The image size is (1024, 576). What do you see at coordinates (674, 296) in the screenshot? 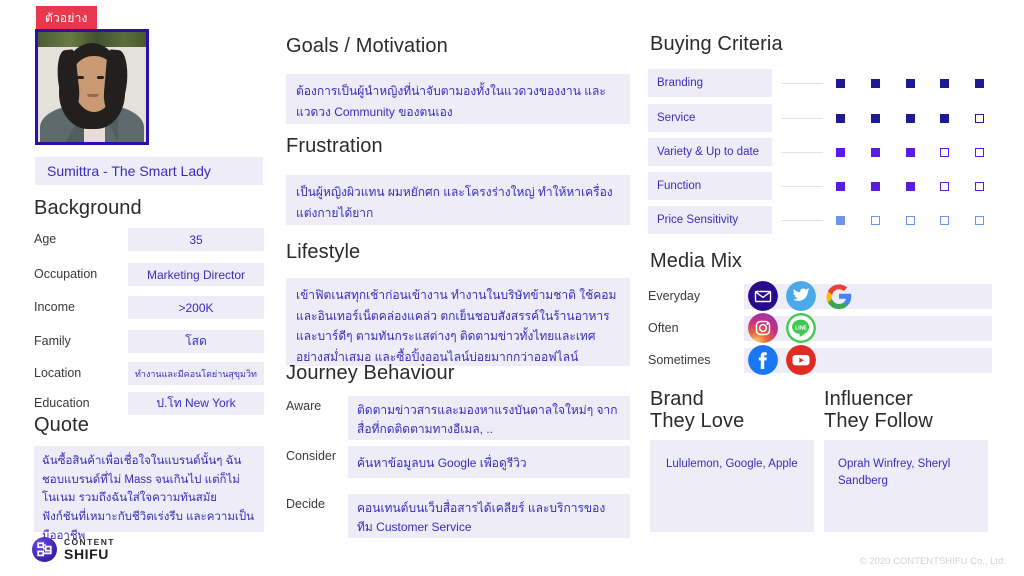
I see `media-frequency: Everyday` at bounding box center [674, 296].